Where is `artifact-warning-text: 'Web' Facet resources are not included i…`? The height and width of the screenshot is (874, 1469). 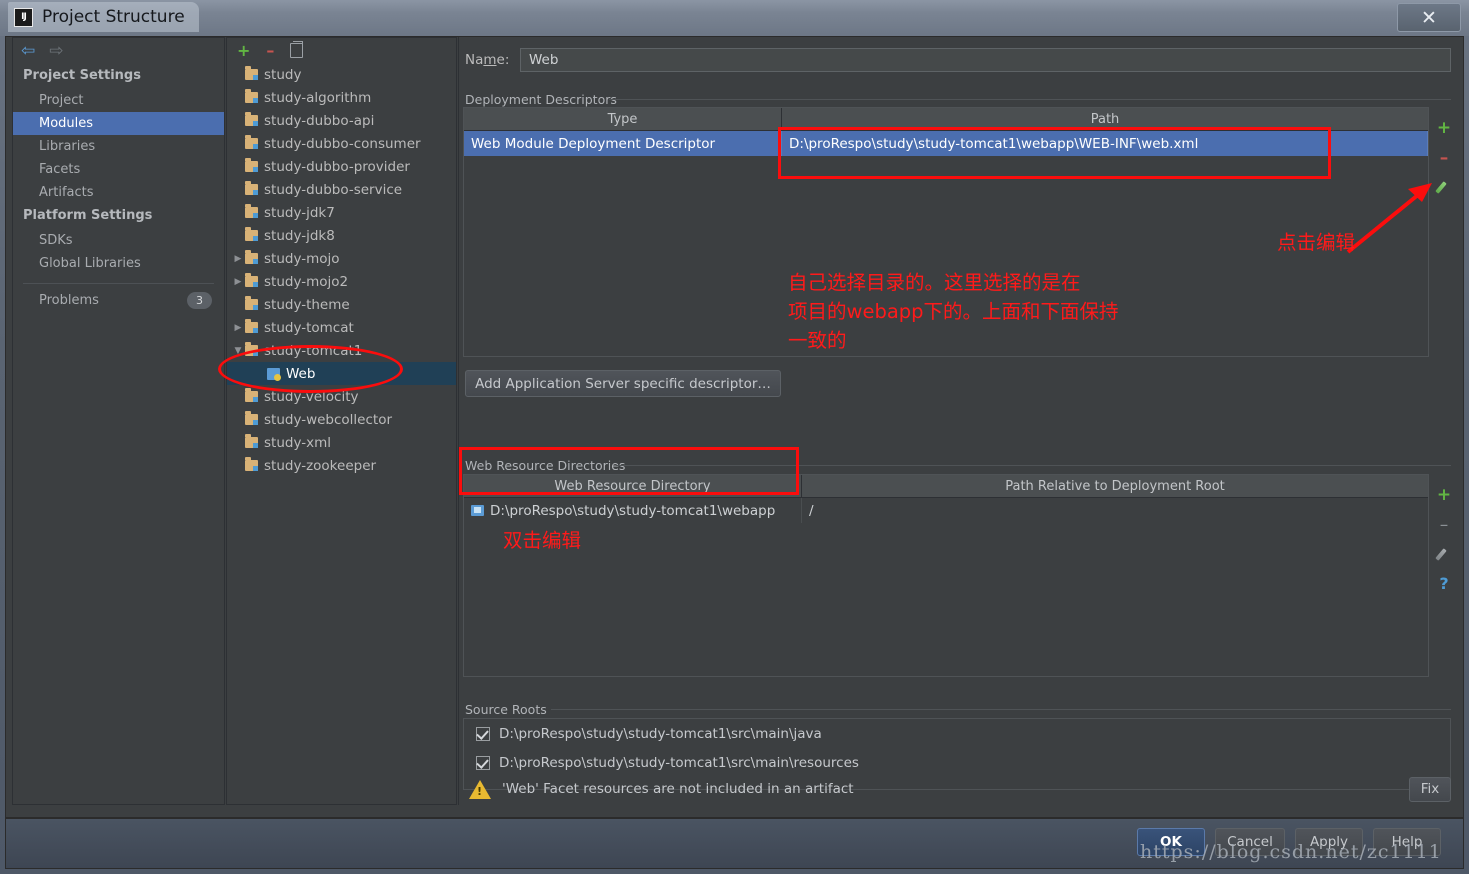 artifact-warning-text: 'Web' Facet resources are not included i… is located at coordinates (678, 789).